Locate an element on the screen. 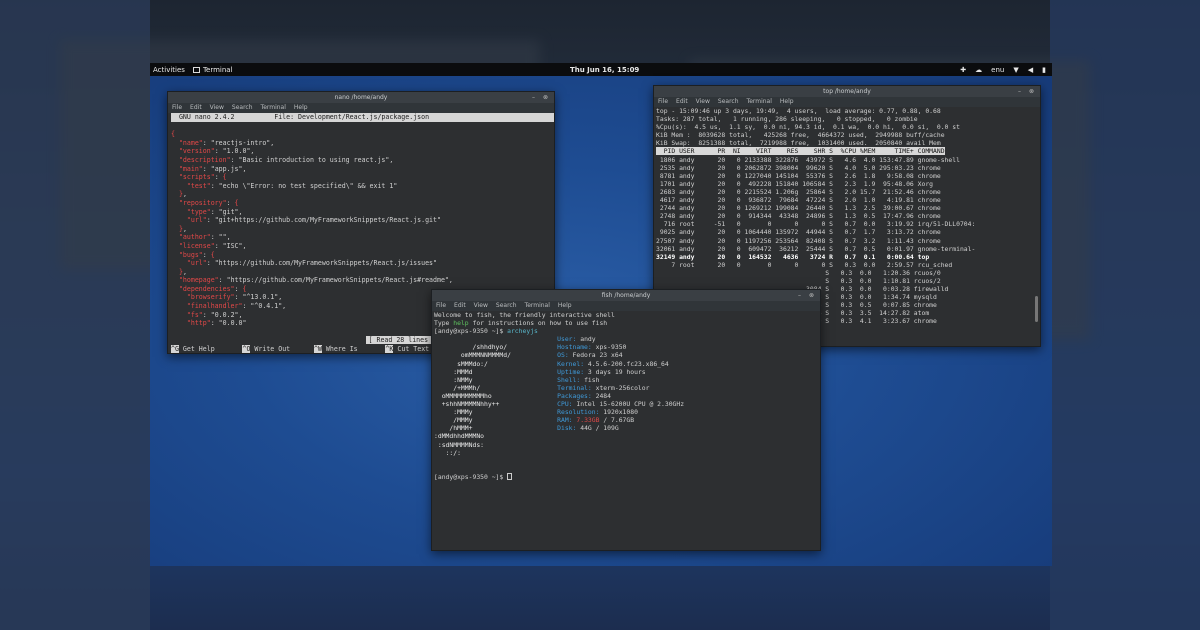 The width and height of the screenshot is (1200, 630). window-title: top /home/andy is located at coordinates (847, 91).